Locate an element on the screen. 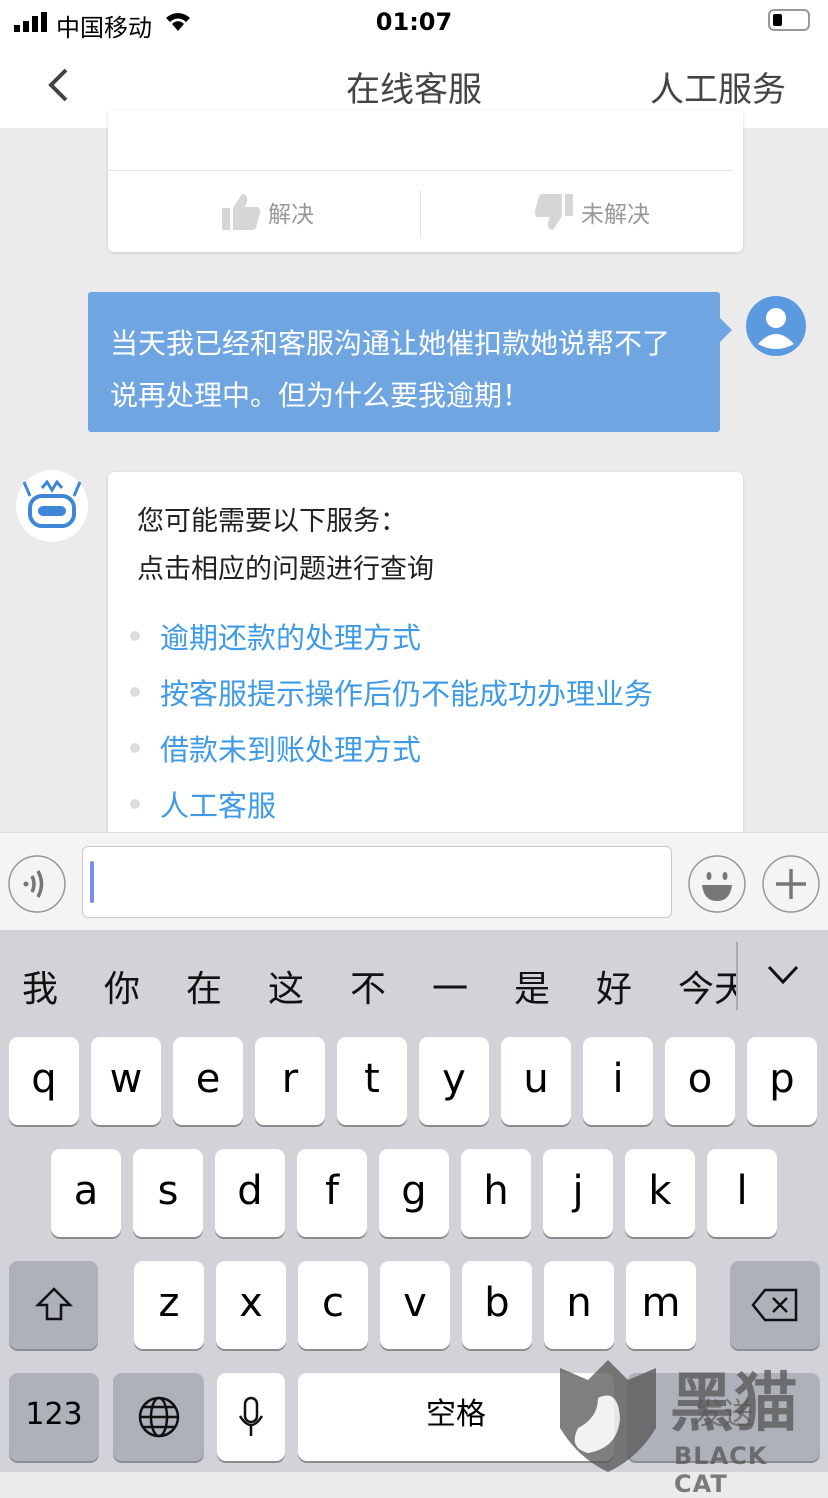 This screenshot has width=828, height=1498. chevron-down-icon is located at coordinates (783, 975).